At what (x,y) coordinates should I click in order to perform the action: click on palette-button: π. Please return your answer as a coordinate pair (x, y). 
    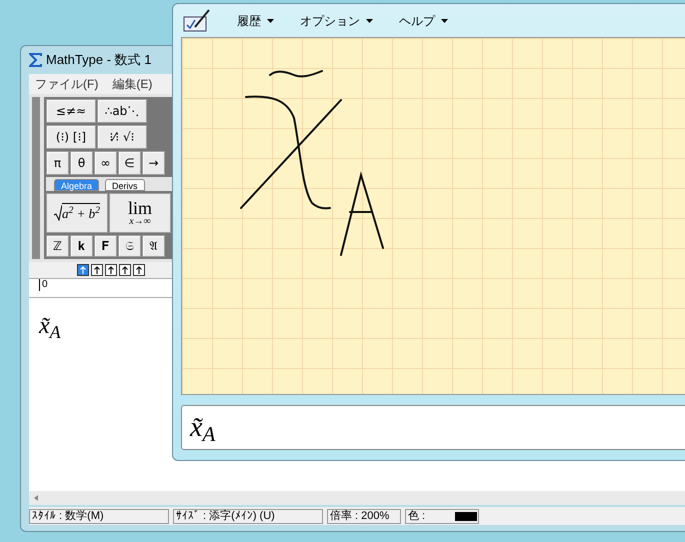
    Looking at the image, I should click on (57, 163).